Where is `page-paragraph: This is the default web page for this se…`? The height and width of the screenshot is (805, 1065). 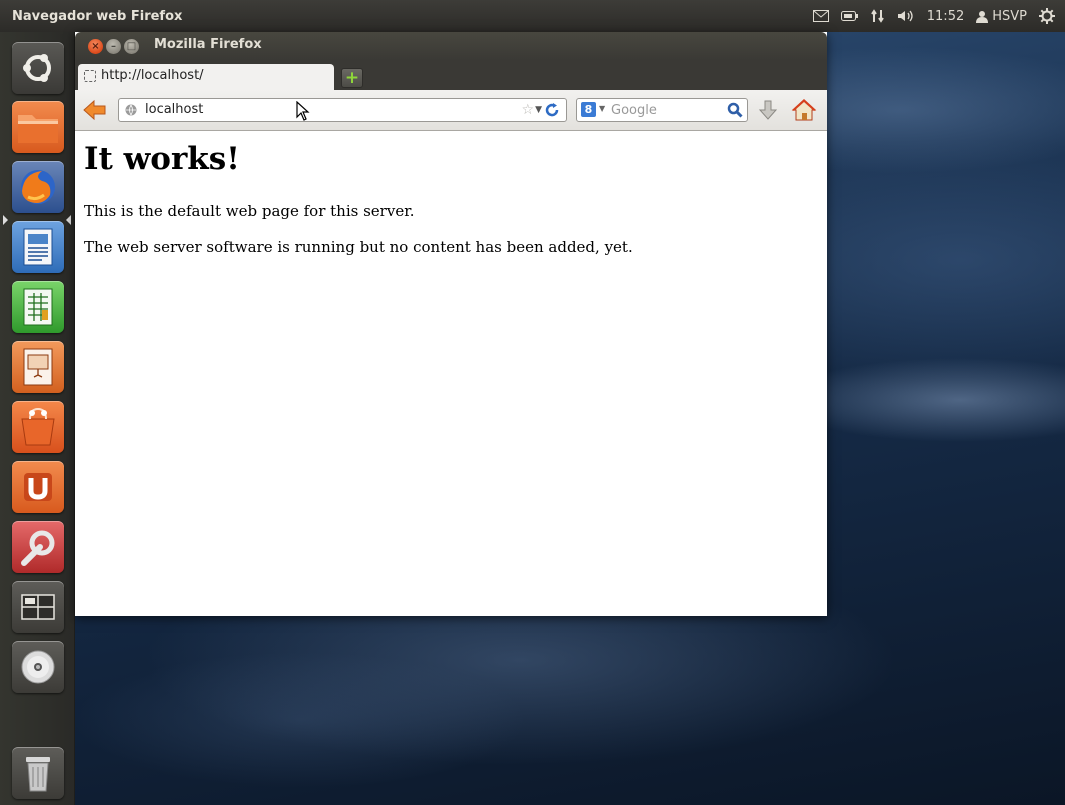 page-paragraph: This is the default web page for this se… is located at coordinates (249, 211).